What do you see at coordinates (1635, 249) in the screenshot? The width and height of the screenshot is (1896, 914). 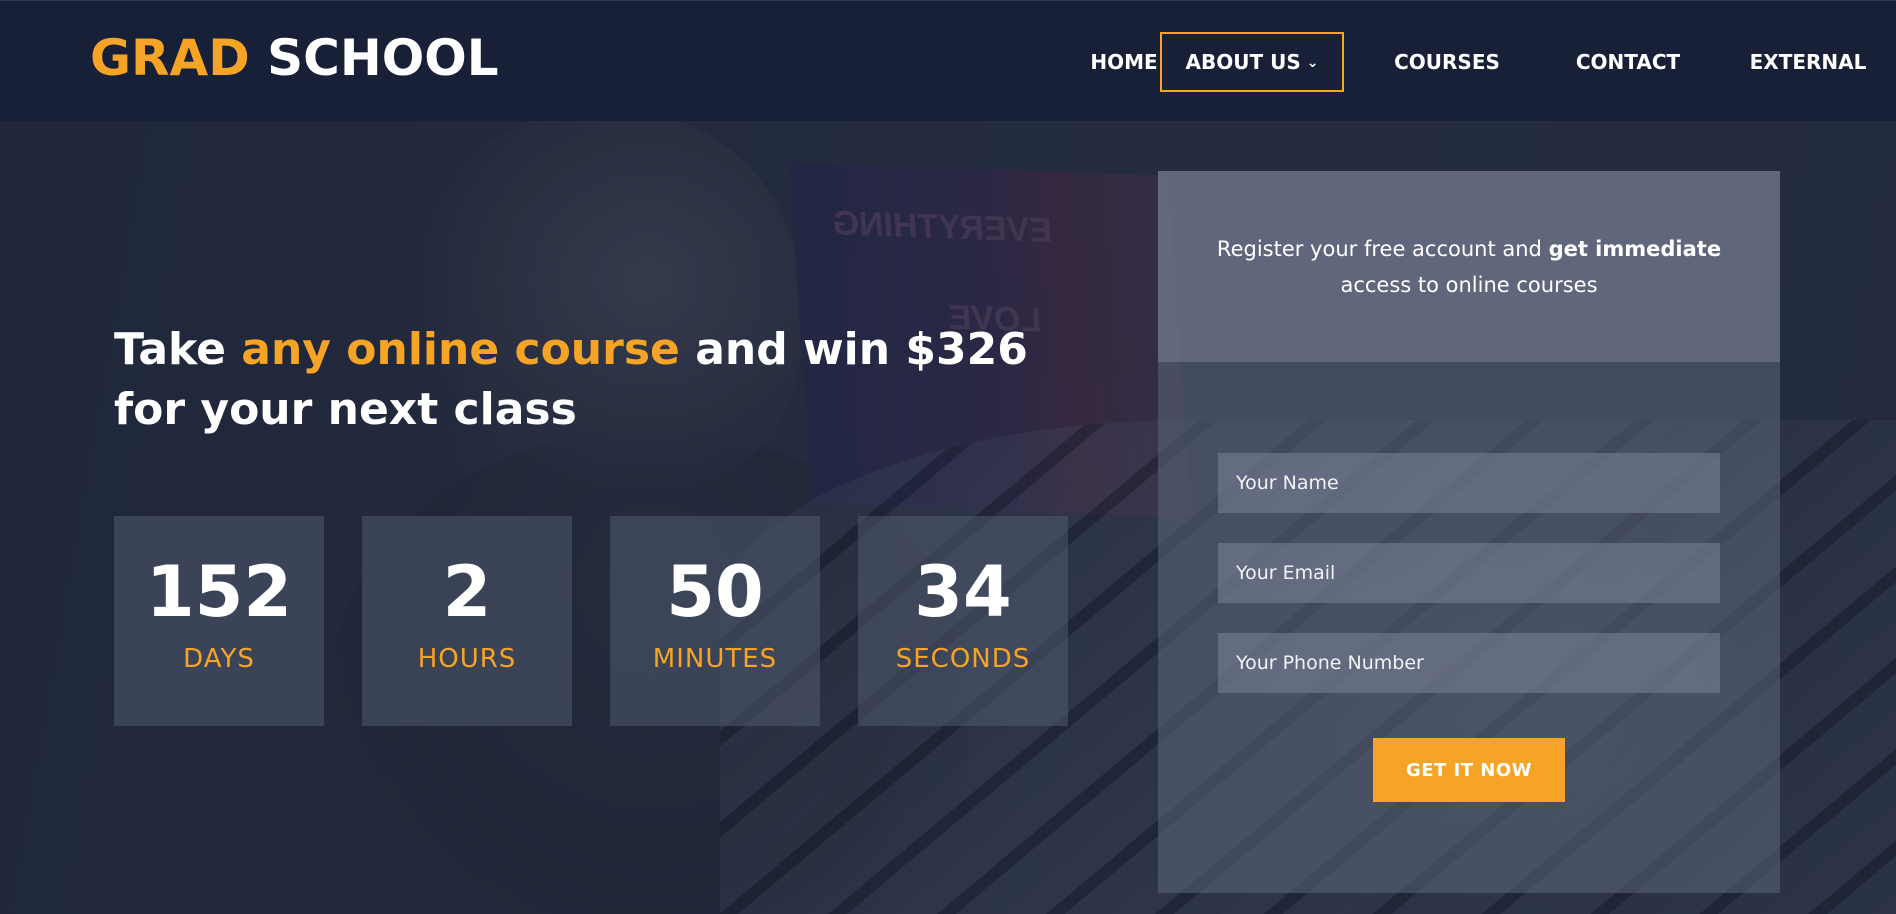 I see `register-intro-bold: get immediate` at bounding box center [1635, 249].